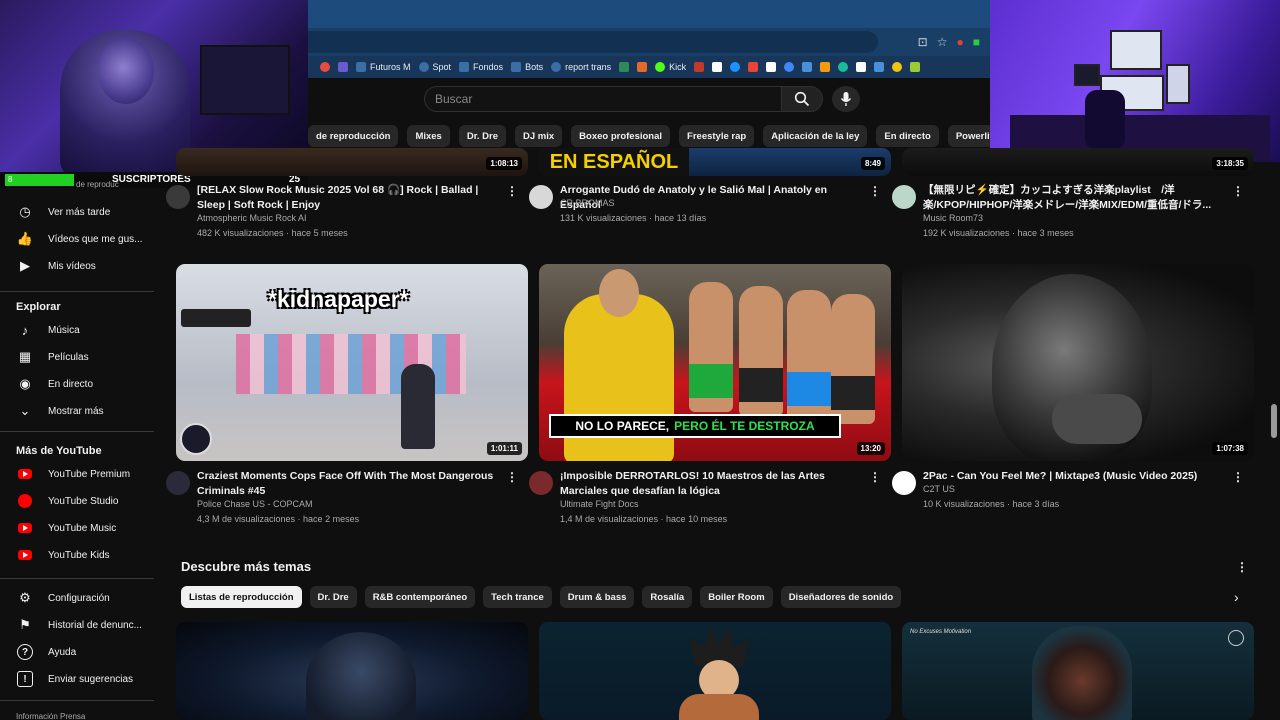 The height and width of the screenshot is (720, 1280). What do you see at coordinates (715, 162) in the screenshot?
I see `video-thumbnail: EN ESPAÑOL 8:49` at bounding box center [715, 162].